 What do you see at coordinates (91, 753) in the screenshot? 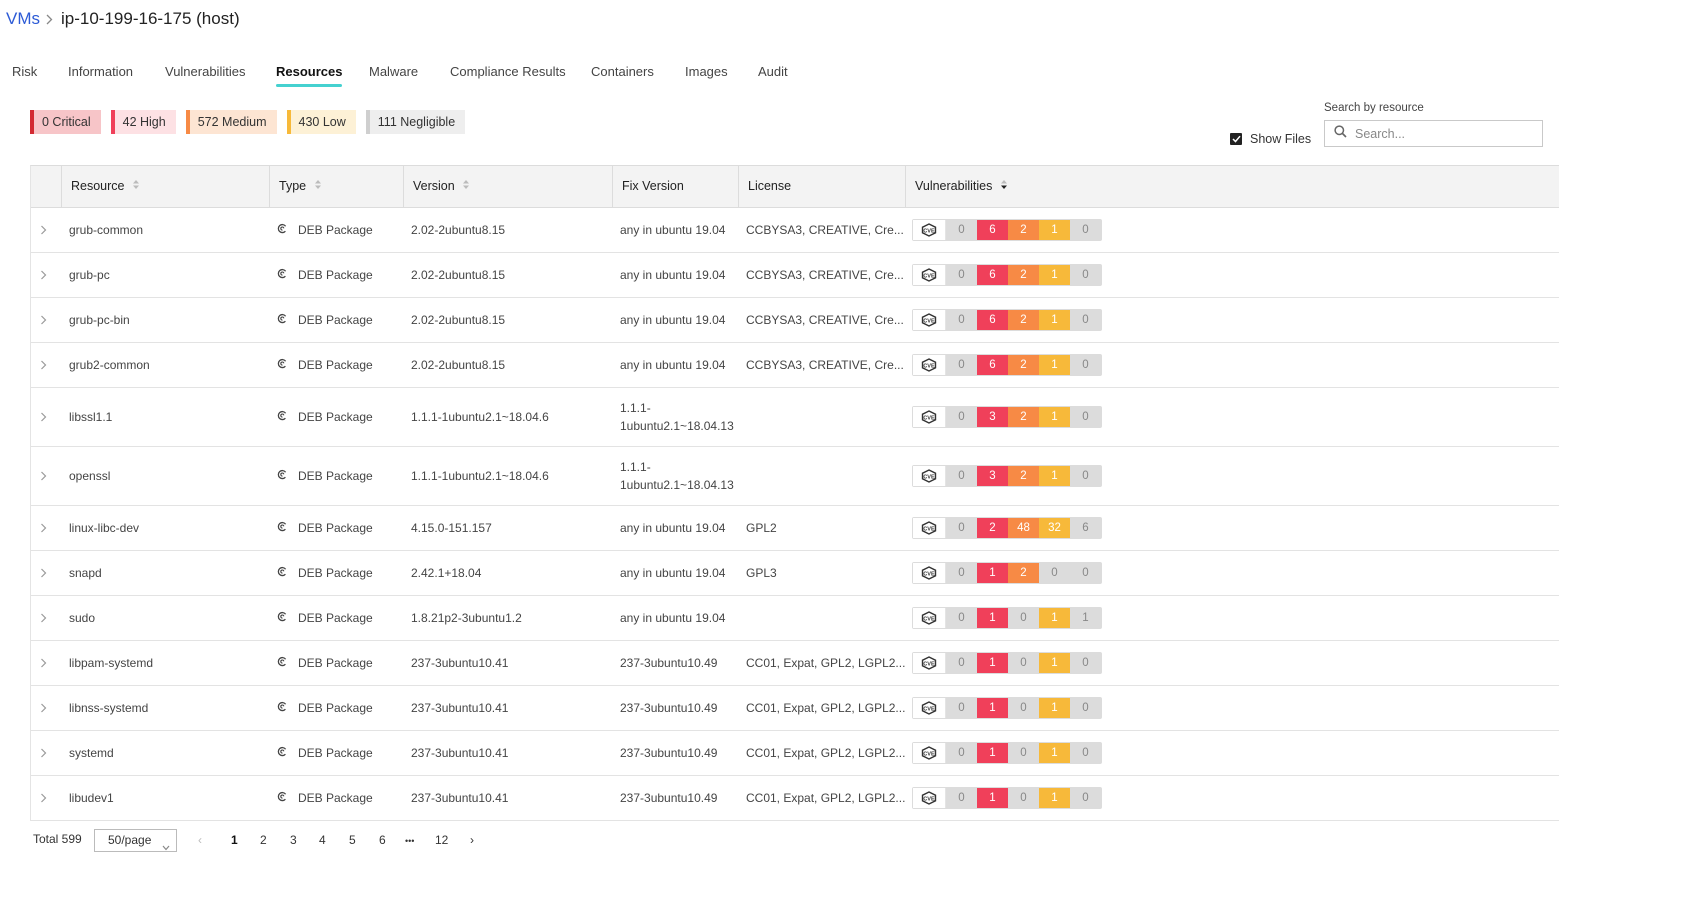
I see `resource-name: systemd` at bounding box center [91, 753].